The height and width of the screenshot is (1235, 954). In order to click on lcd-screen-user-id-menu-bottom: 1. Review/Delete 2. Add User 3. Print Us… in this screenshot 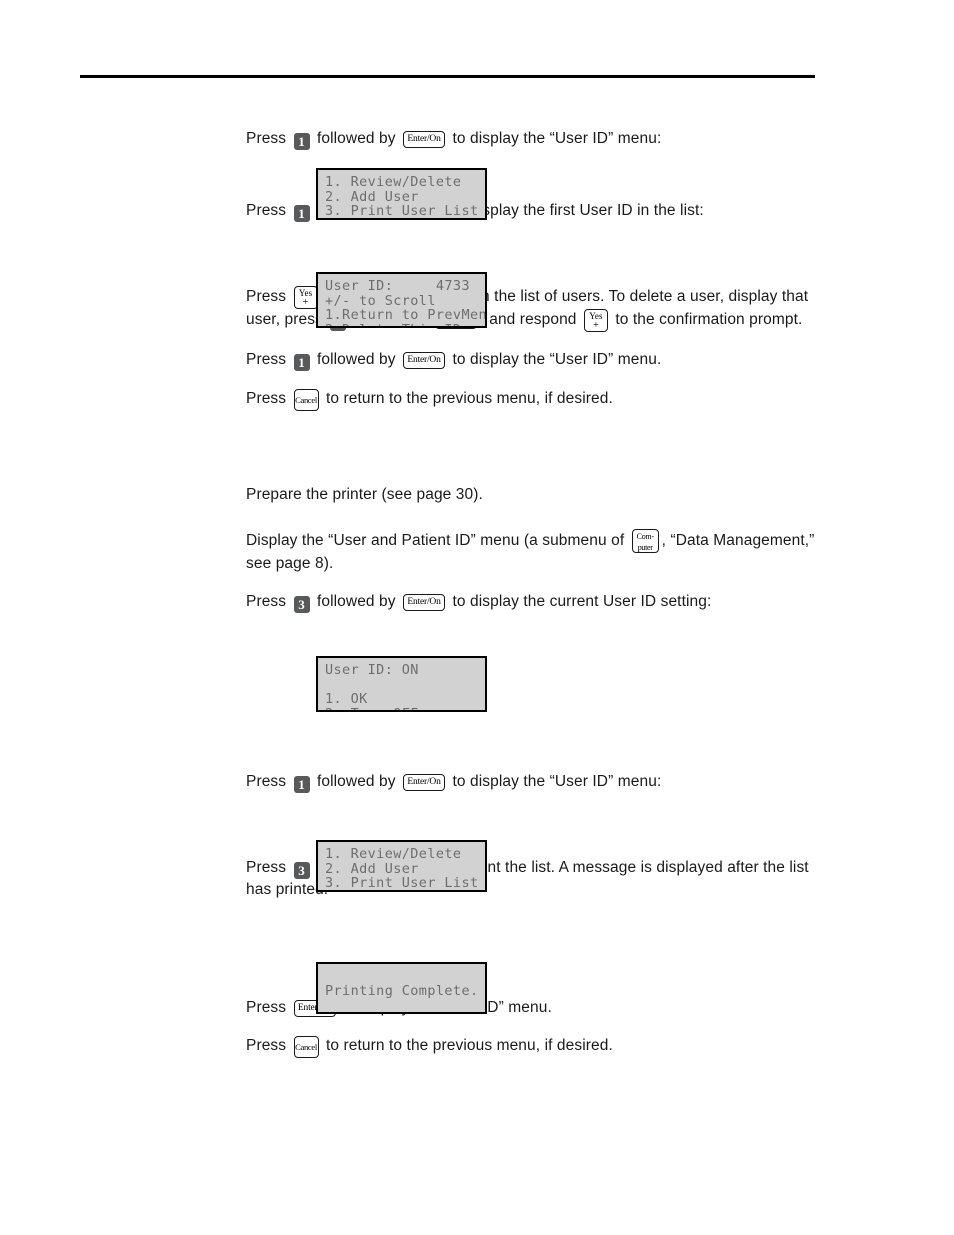, I will do `click(401, 866)`.